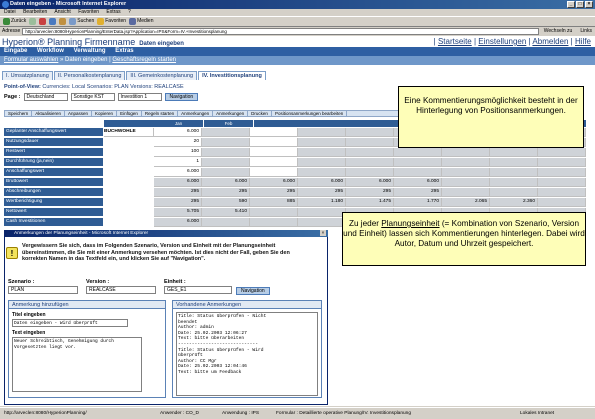  I want to click on version-input: REALCASE, so click(121, 290).